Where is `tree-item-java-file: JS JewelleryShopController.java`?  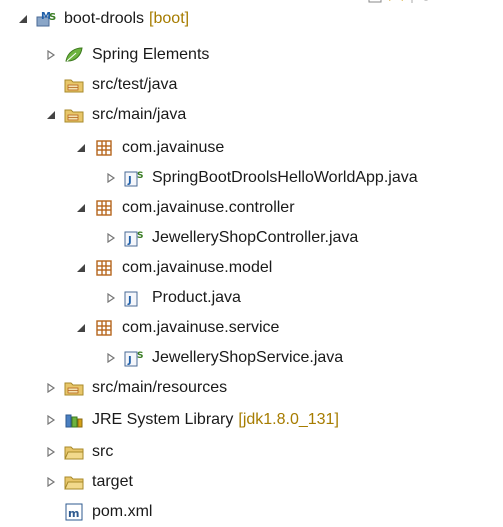
tree-item-java-file: JS JewelleryShopController.java is located at coordinates (251, 238).